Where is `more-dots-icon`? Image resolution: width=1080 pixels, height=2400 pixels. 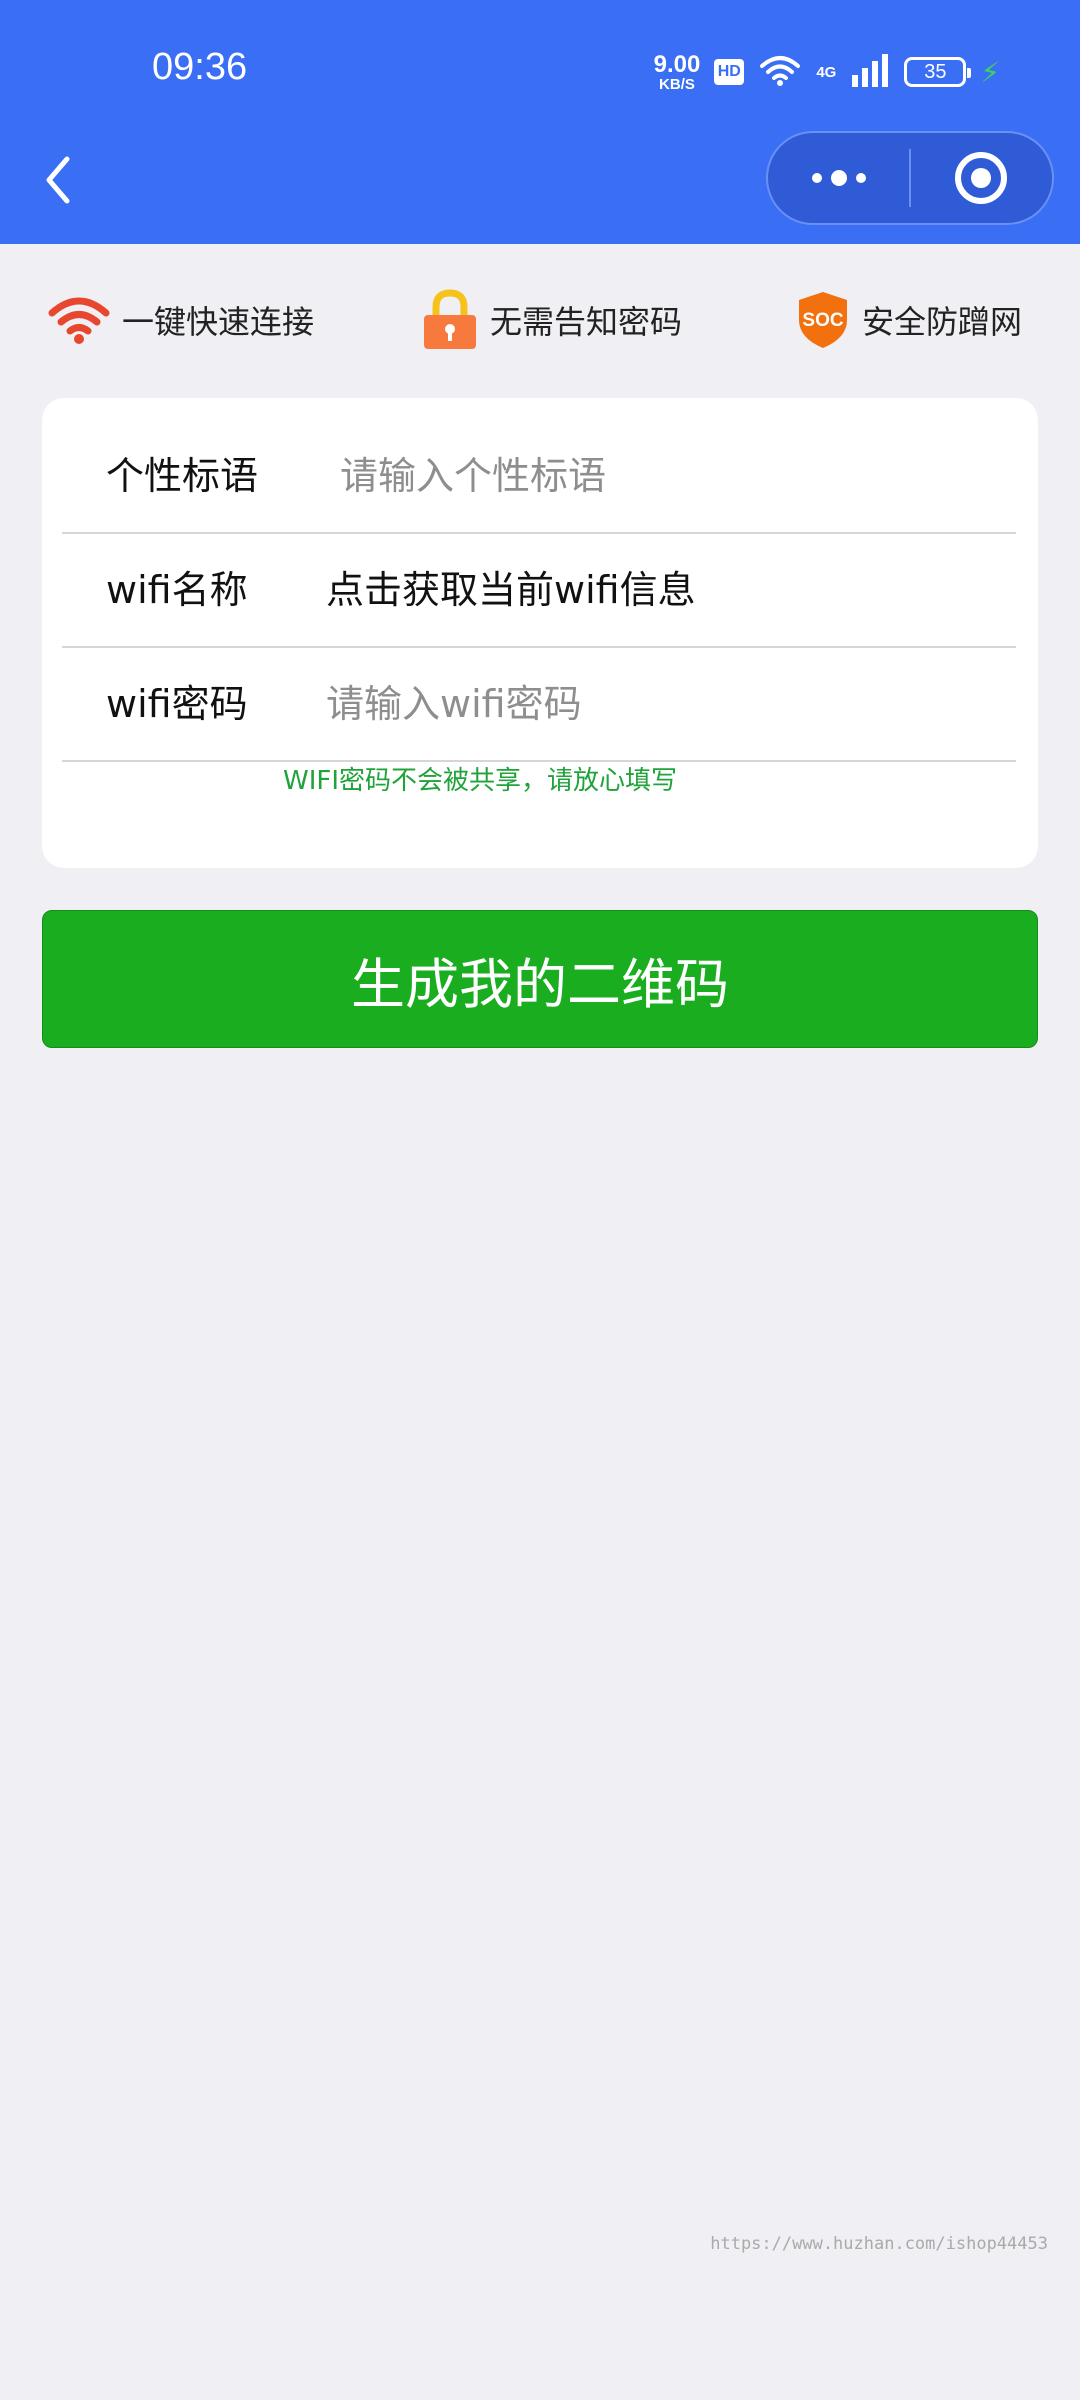 more-dots-icon is located at coordinates (838, 178).